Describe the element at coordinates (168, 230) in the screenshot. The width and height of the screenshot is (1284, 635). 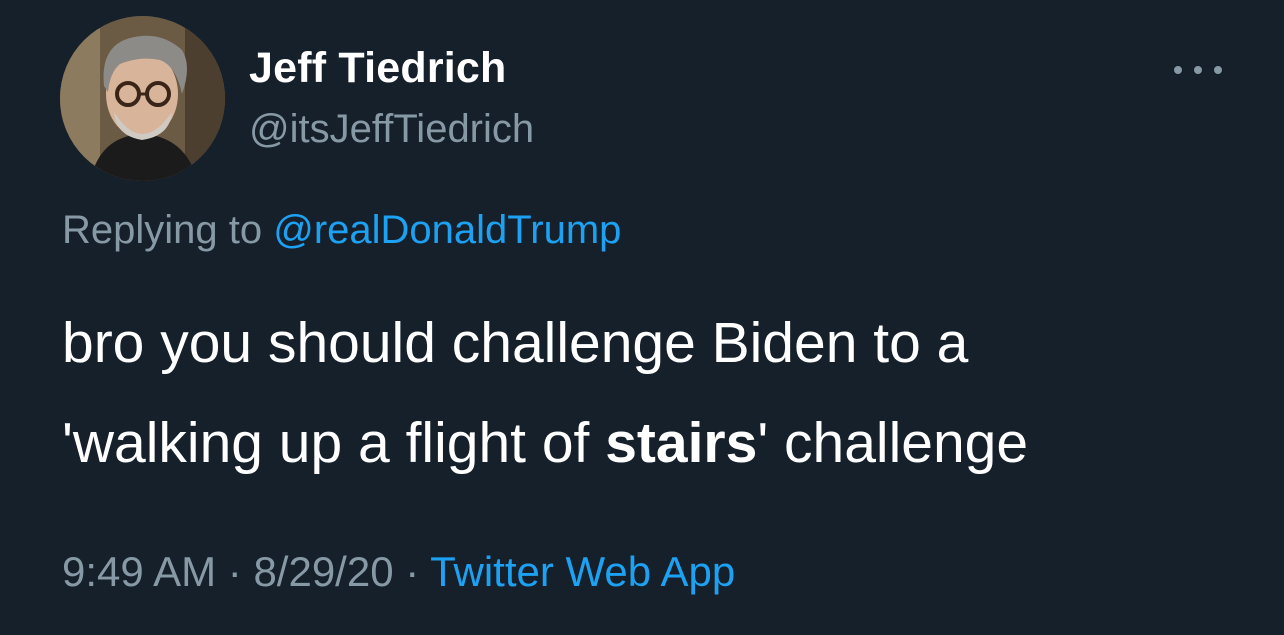
I see `reply-prefix: Replying to` at that location.